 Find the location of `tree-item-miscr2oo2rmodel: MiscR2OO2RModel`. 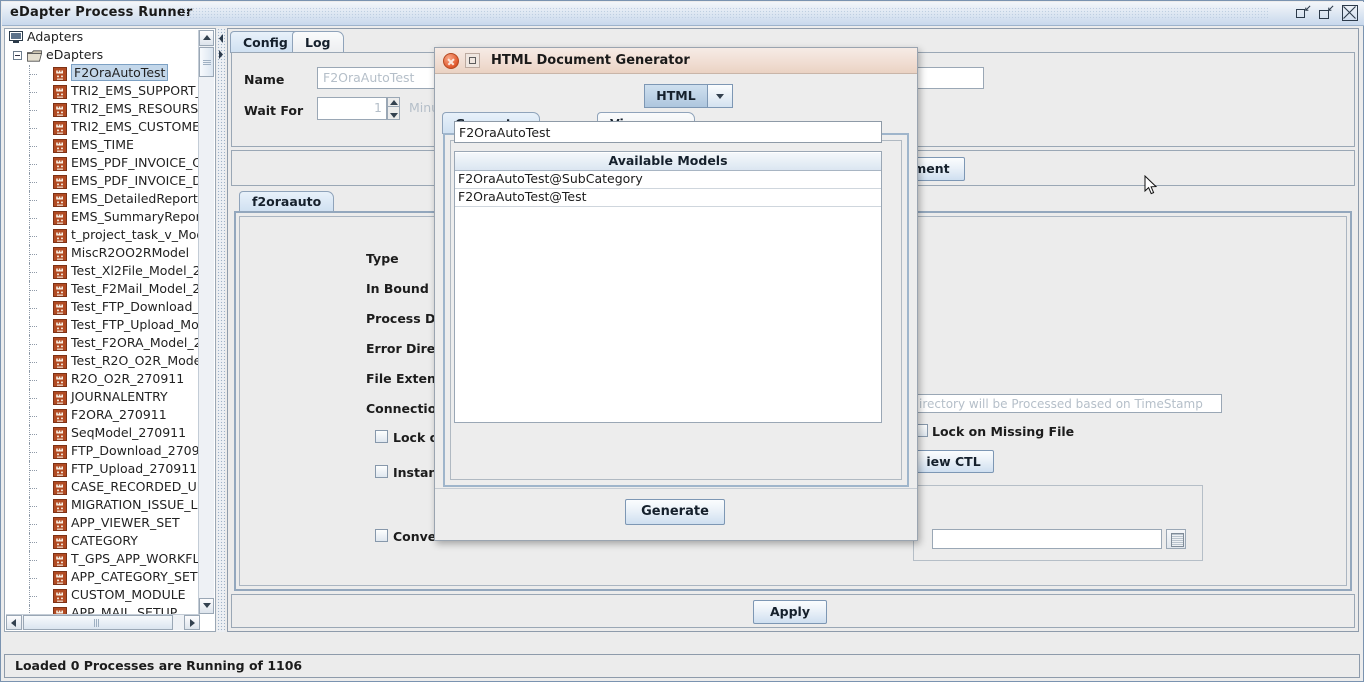

tree-item-miscr2oo2rmodel: MiscR2OO2RModel is located at coordinates (103, 254).